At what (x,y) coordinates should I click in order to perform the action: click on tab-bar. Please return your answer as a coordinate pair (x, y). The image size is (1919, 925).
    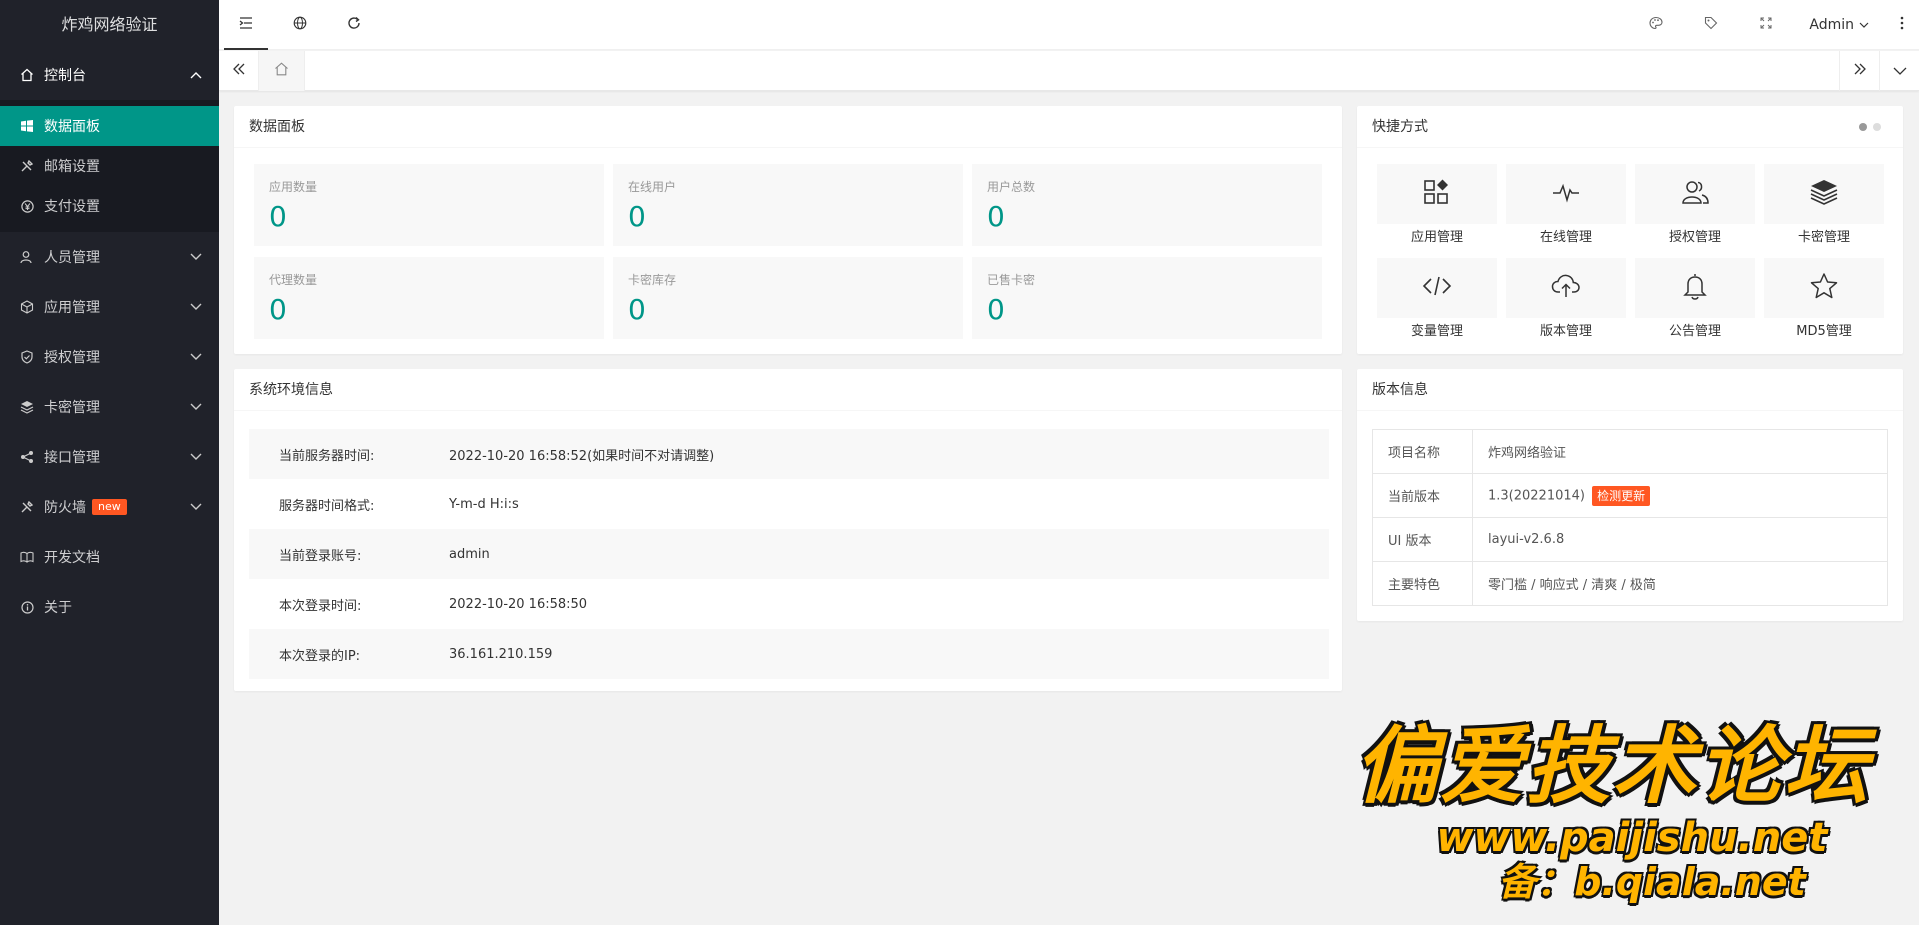
    Looking at the image, I should click on (1069, 71).